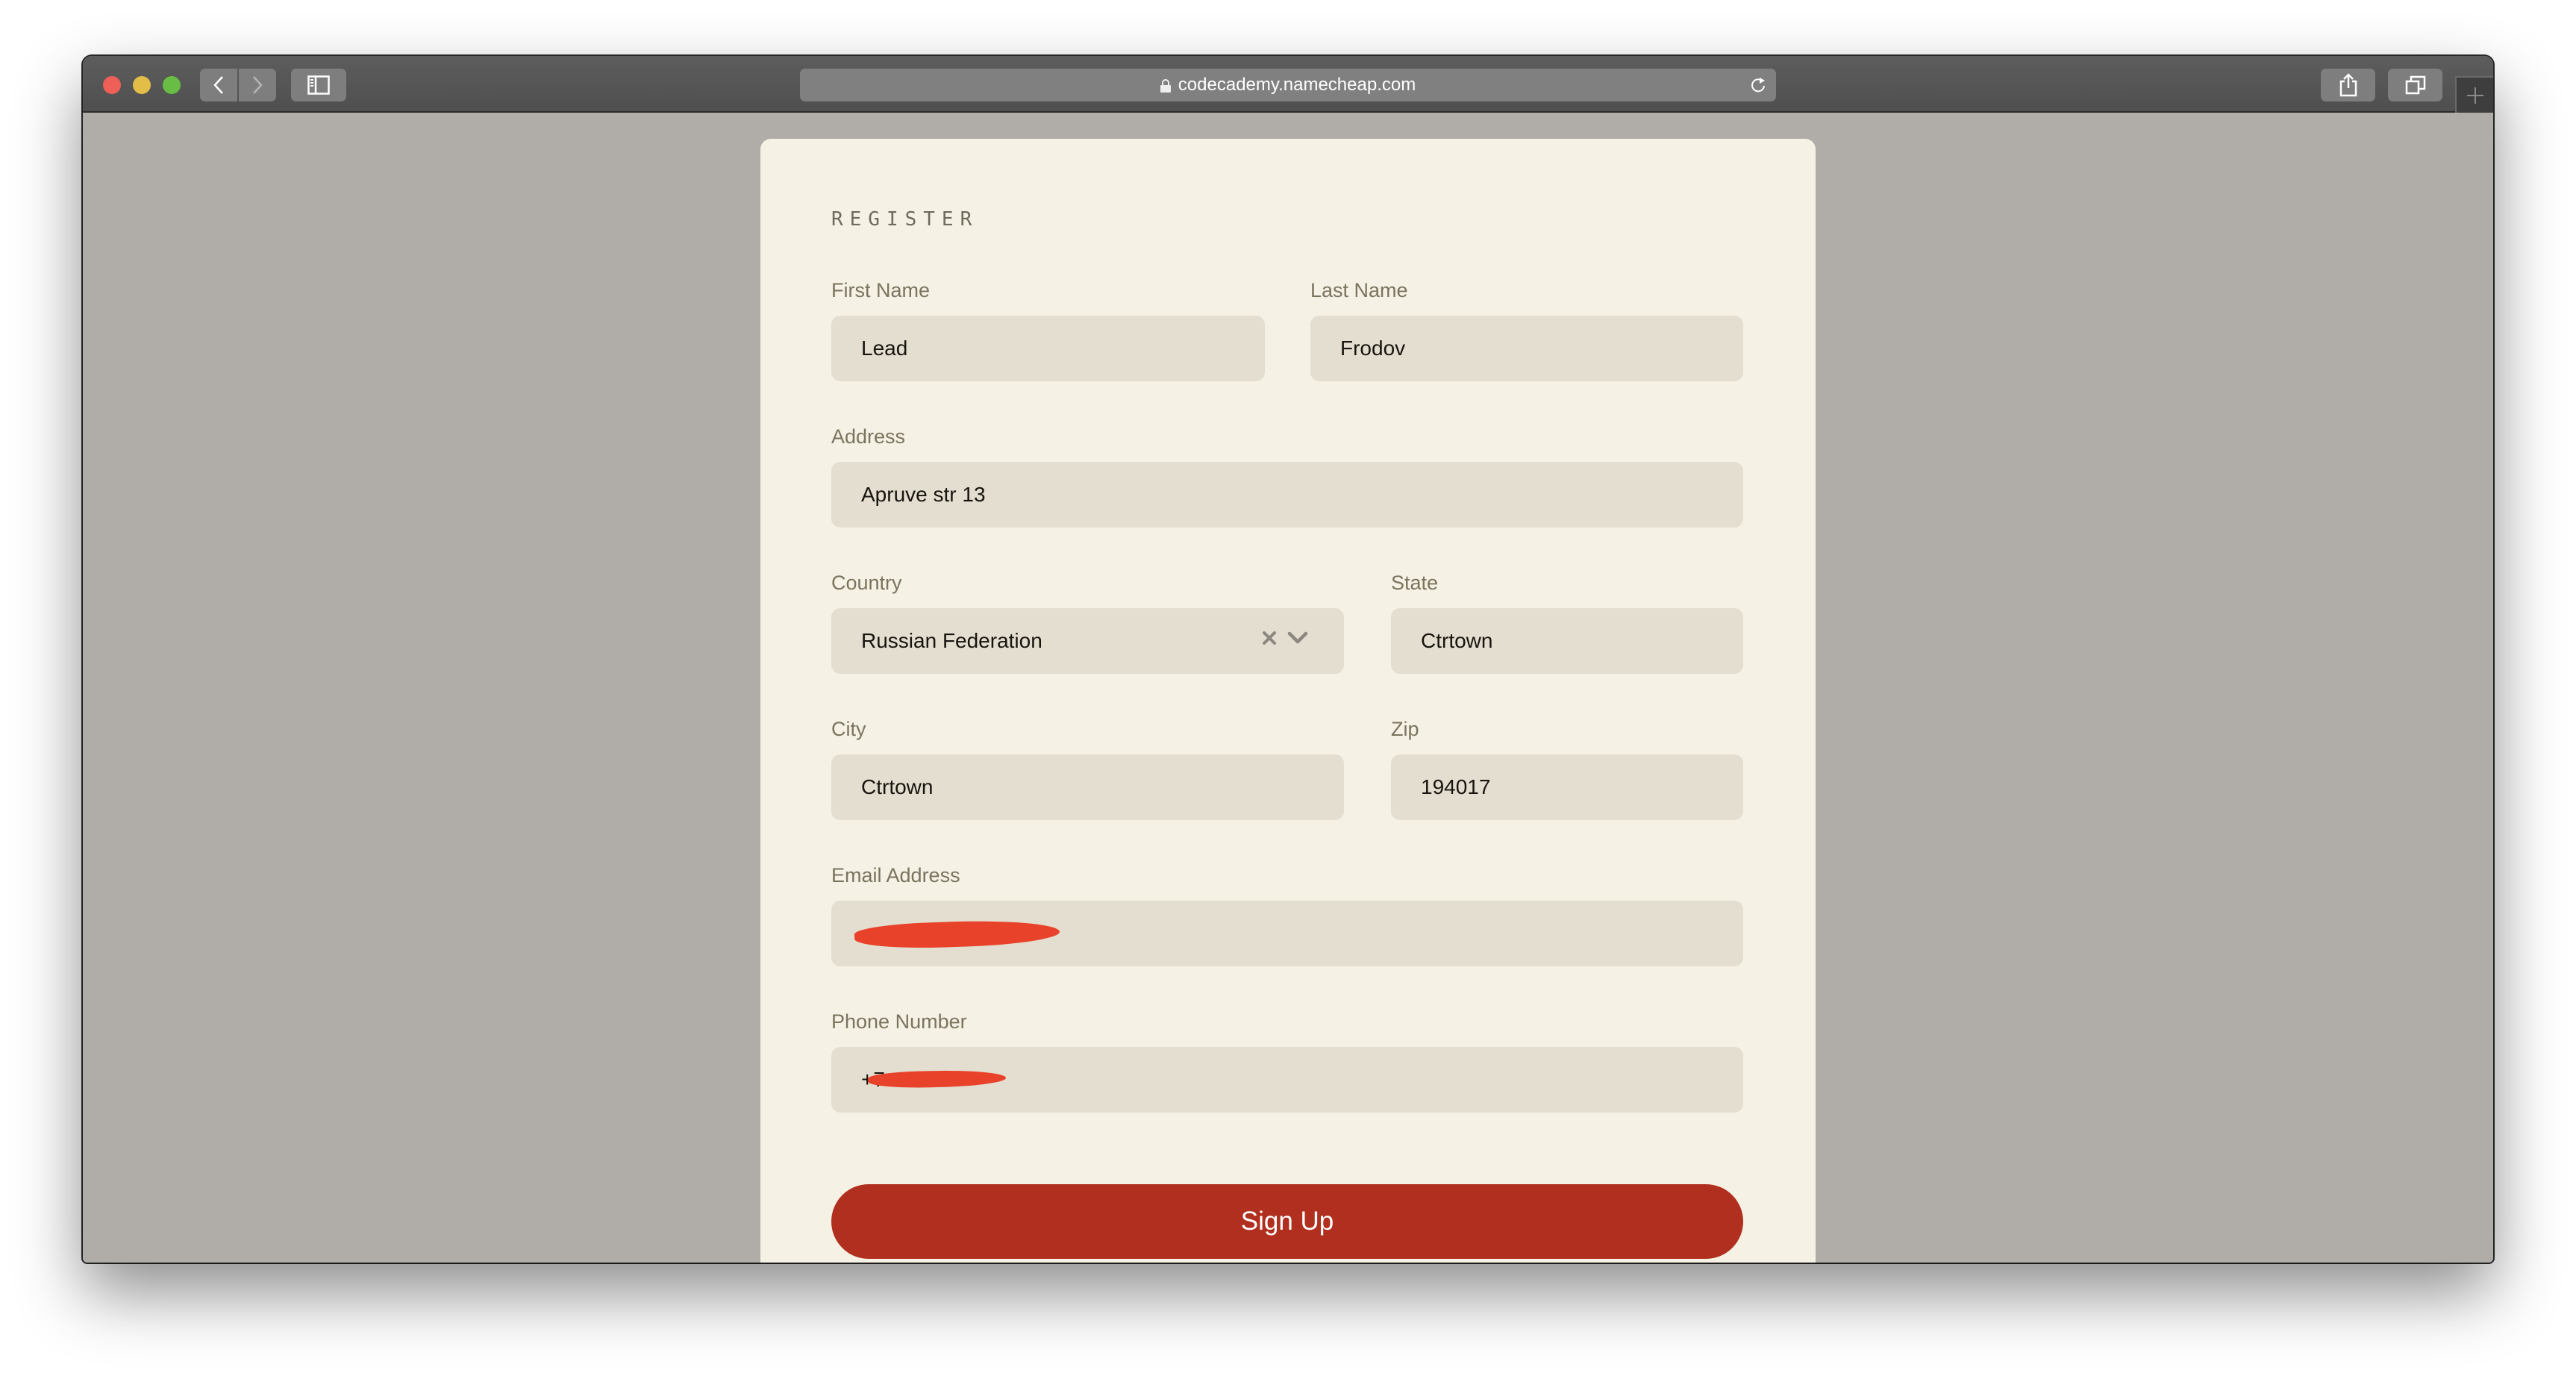 This screenshot has width=2576, height=1373. I want to click on chevron-left-icon, so click(218, 85).